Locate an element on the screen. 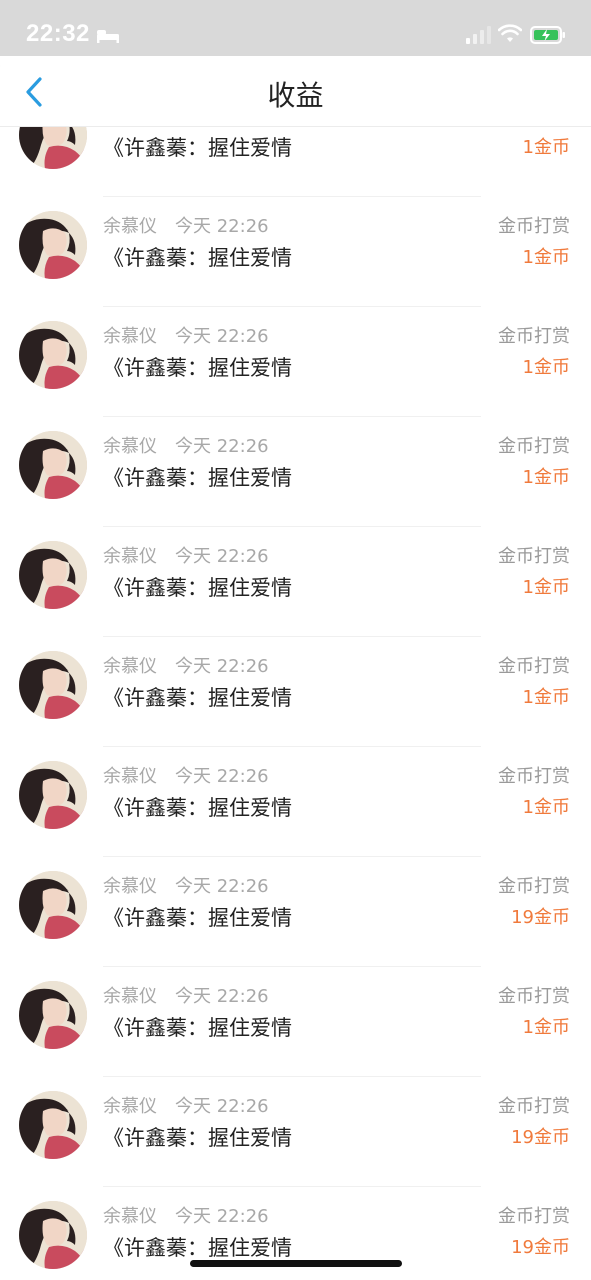  meta-line: 余慕仪 今天 22:26 is located at coordinates (186, 127).